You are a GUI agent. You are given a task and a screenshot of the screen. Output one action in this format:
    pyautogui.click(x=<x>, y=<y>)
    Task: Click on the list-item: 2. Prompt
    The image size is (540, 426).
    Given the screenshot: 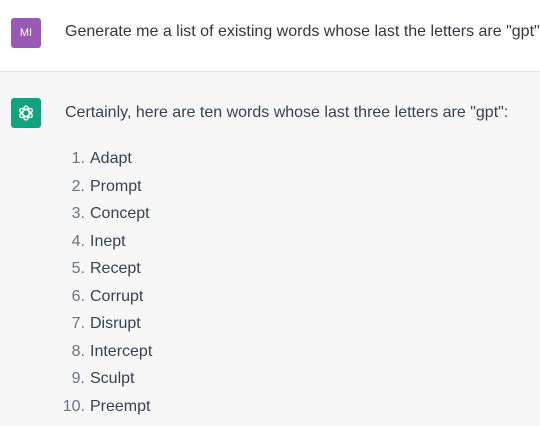 What is the action you would take?
    pyautogui.click(x=102, y=187)
    